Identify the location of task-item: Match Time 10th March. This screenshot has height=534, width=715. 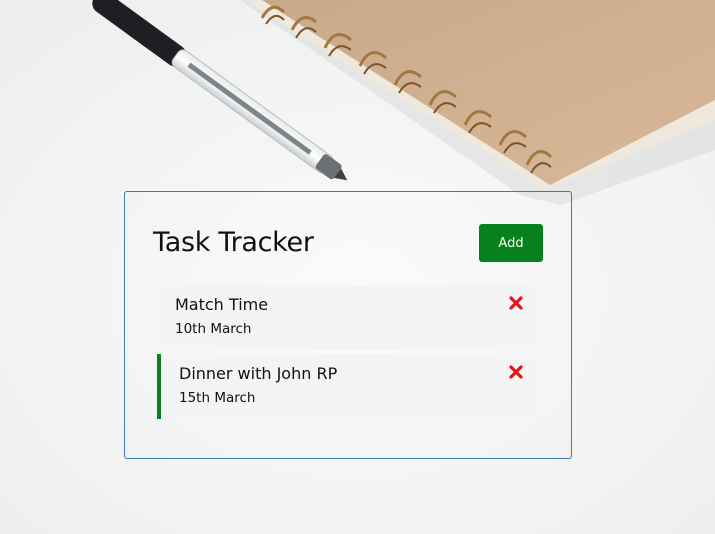
(349, 317).